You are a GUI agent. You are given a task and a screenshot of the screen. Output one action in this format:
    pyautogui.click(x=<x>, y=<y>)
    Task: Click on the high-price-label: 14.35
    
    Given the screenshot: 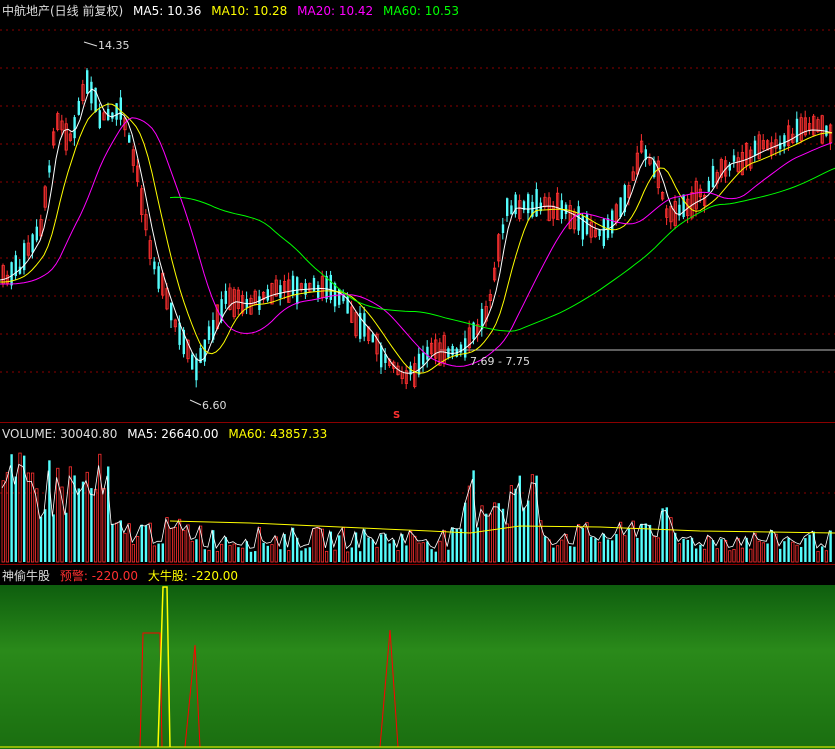 What is the action you would take?
    pyautogui.click(x=114, y=45)
    